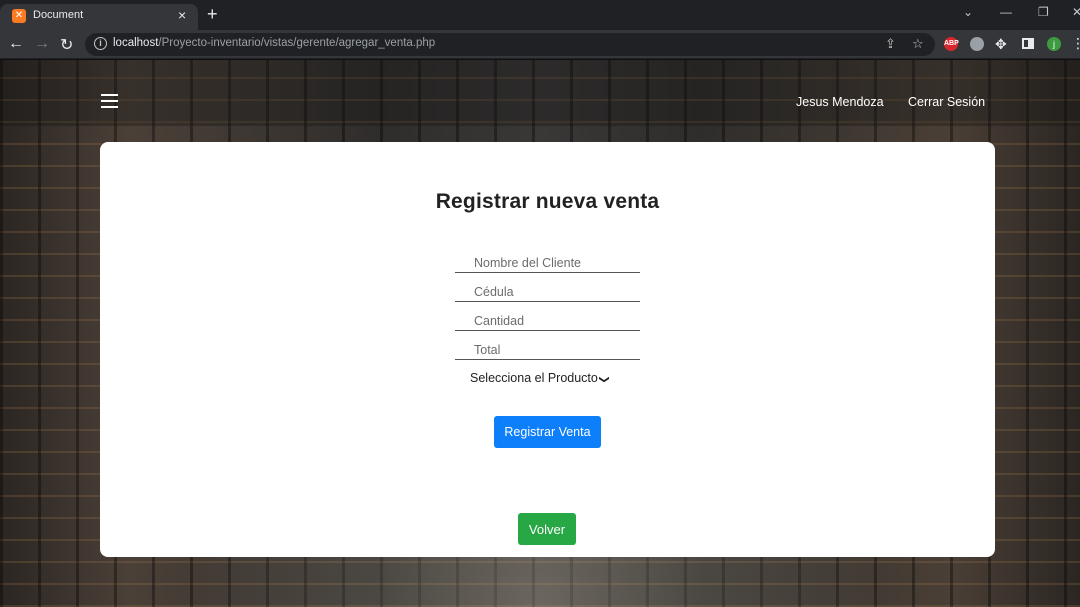  Describe the element at coordinates (946, 102) in the screenshot. I see `logout-link: Cerrar Sesión` at that location.